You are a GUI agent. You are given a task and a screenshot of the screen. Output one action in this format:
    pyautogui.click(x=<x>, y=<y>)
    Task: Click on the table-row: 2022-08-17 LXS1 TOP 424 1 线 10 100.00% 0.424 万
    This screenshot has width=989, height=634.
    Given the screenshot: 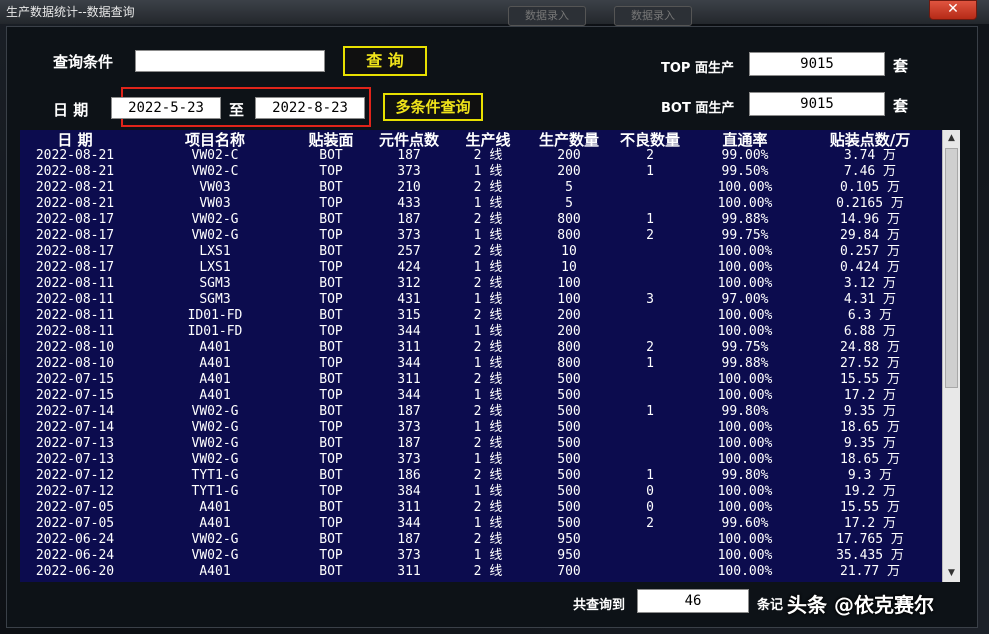 What is the action you would take?
    pyautogui.click(x=481, y=268)
    